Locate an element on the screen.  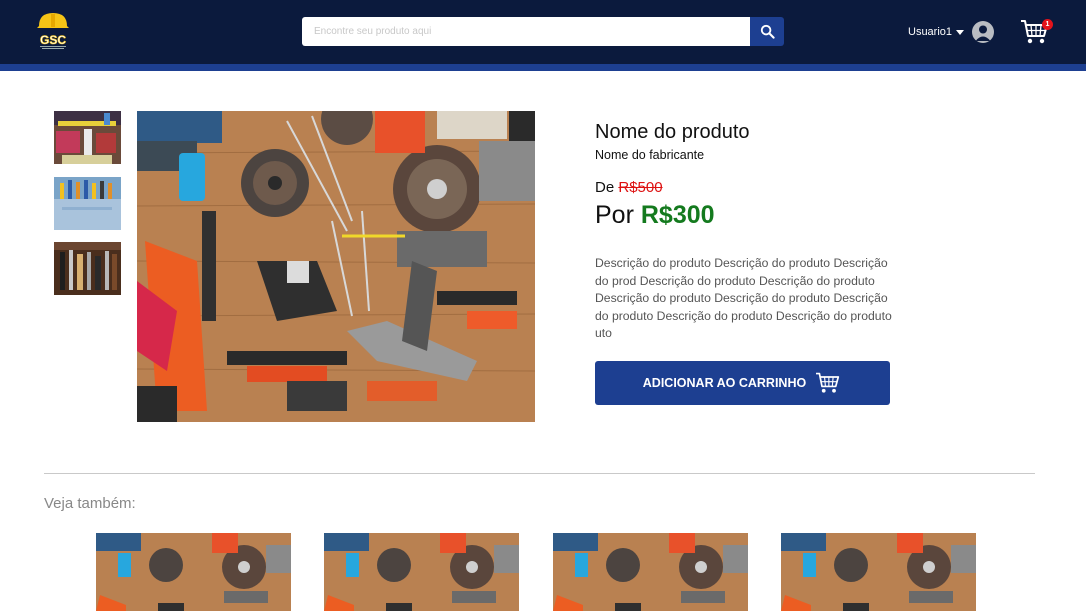
related-title: Veja também: is located at coordinates (90, 503).